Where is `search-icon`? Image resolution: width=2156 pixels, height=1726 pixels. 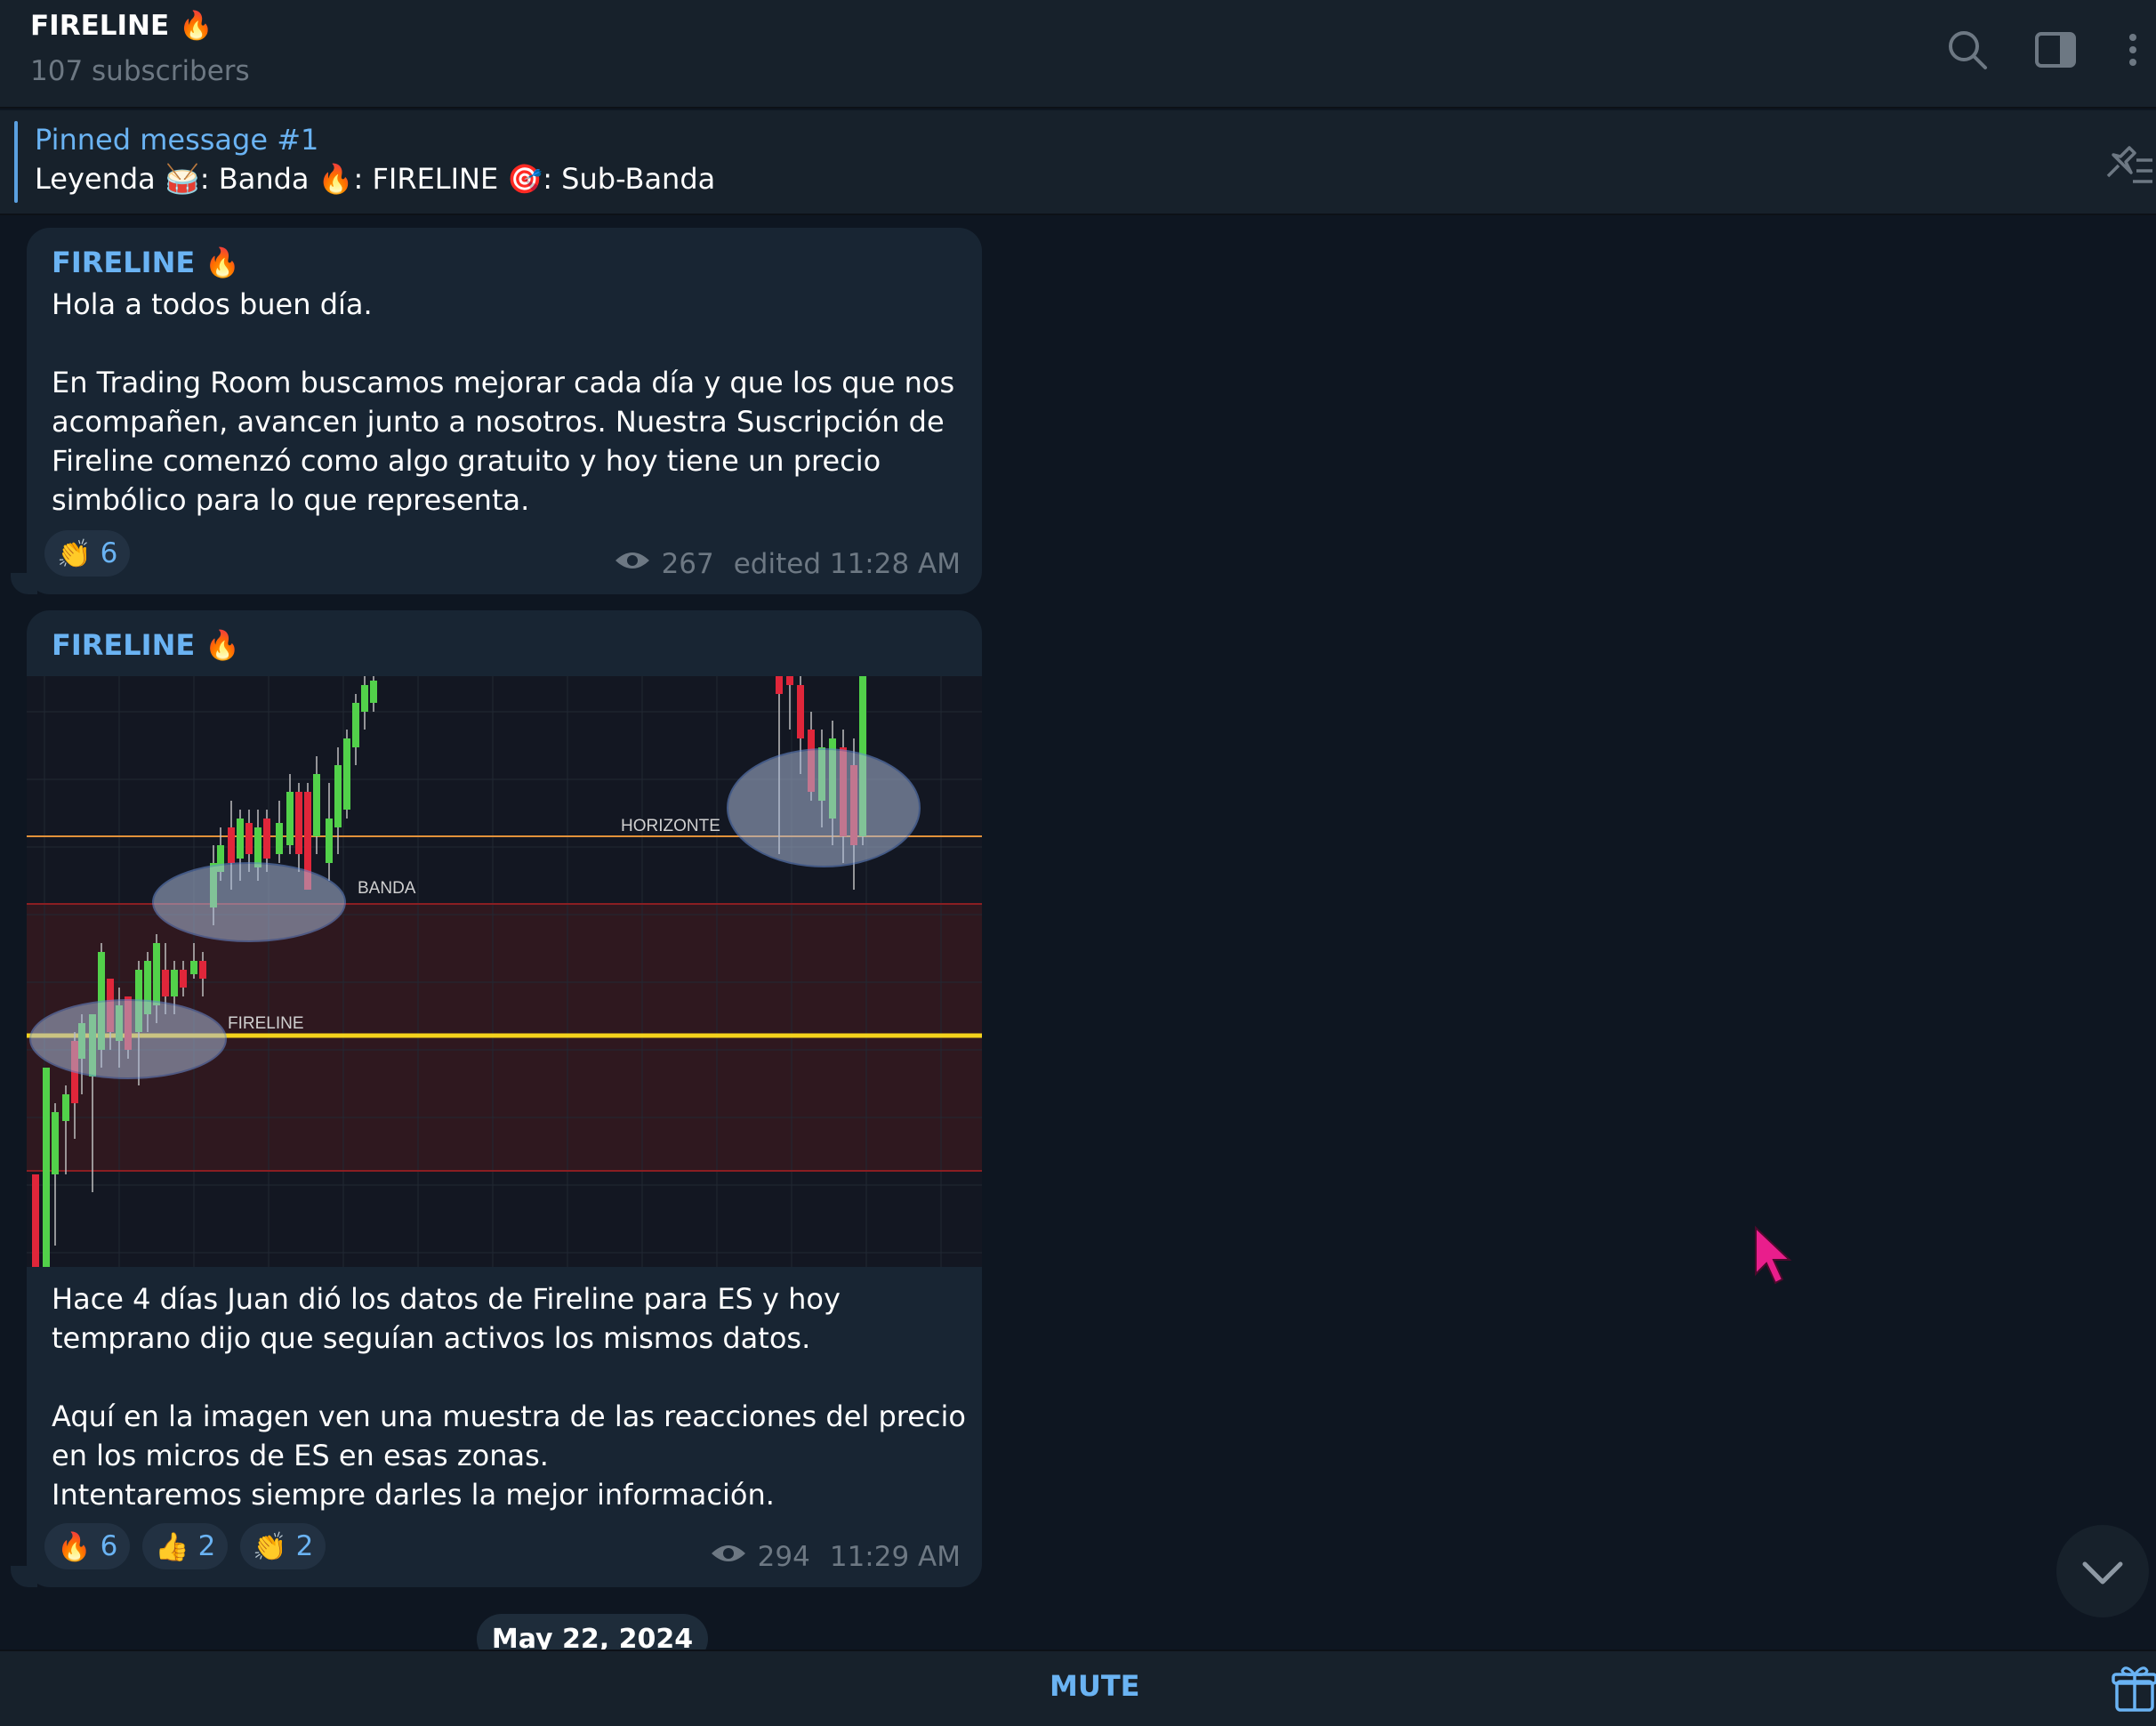 search-icon is located at coordinates (1968, 49).